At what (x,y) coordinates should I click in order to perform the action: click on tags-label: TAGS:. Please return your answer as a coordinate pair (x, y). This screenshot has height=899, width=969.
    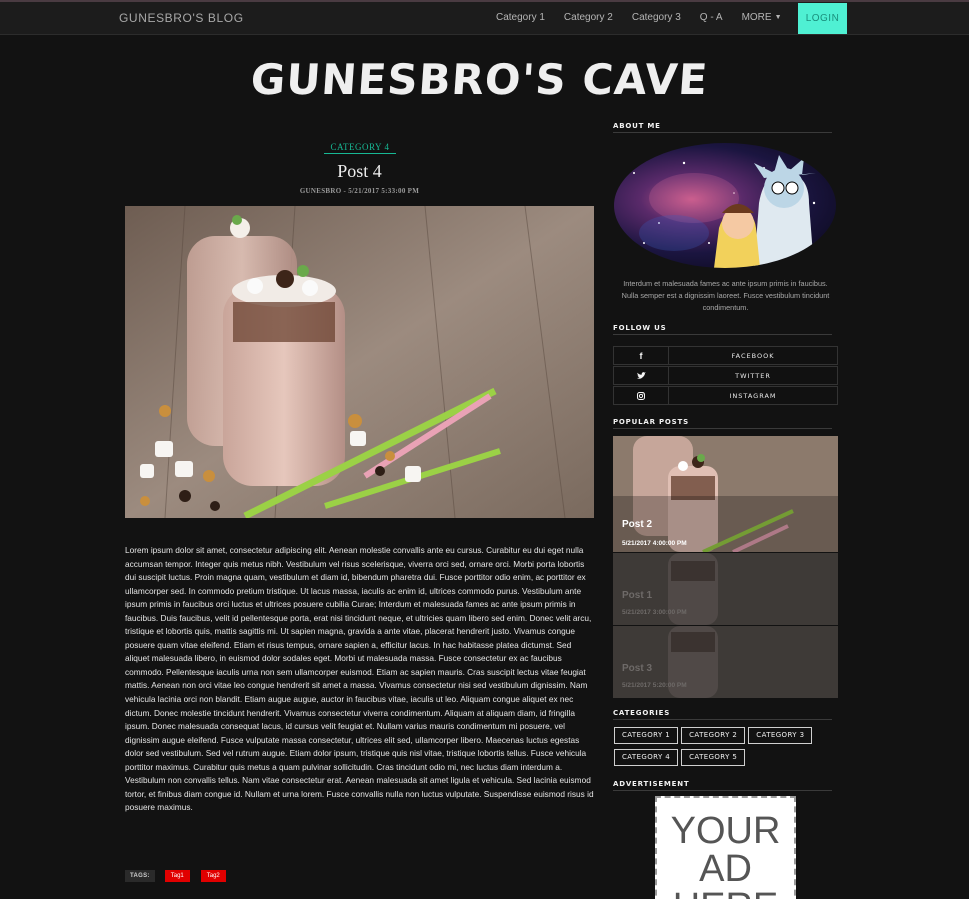
    Looking at the image, I should click on (140, 876).